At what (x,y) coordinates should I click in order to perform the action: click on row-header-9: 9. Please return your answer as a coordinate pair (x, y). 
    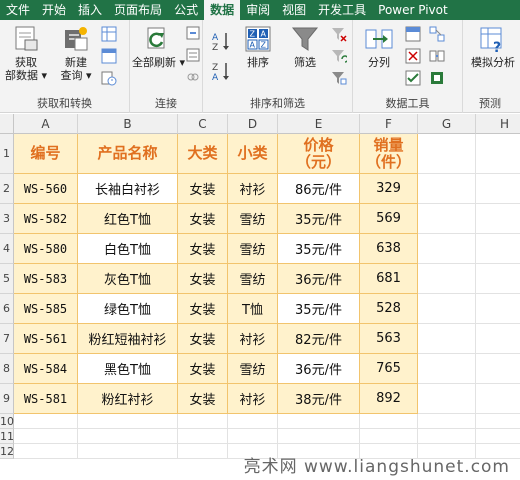
    Looking at the image, I should click on (7, 399).